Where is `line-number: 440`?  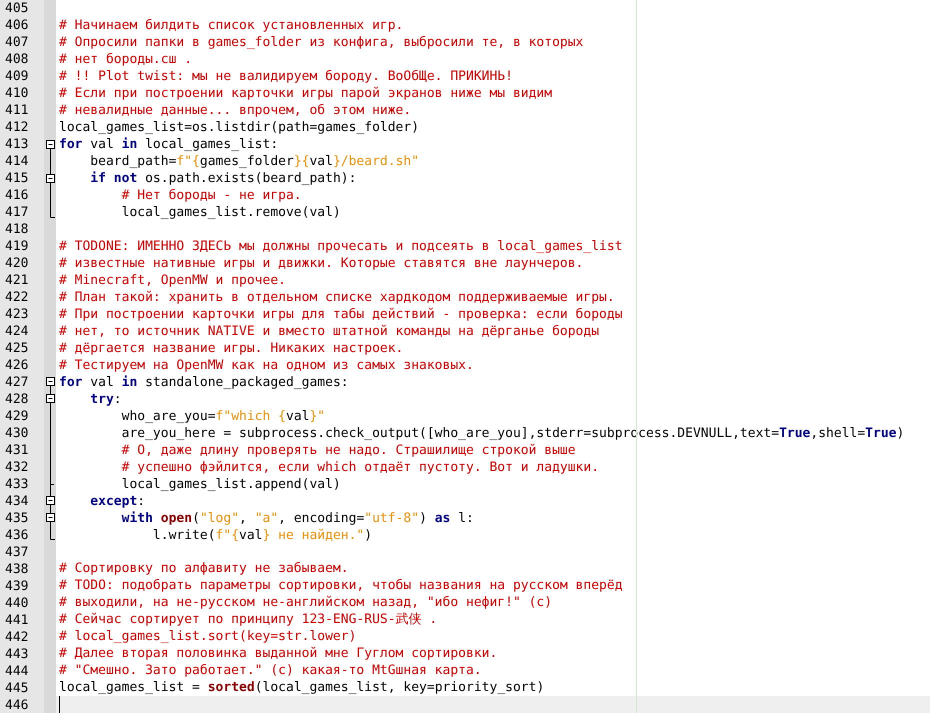
line-number: 440 is located at coordinates (16, 603).